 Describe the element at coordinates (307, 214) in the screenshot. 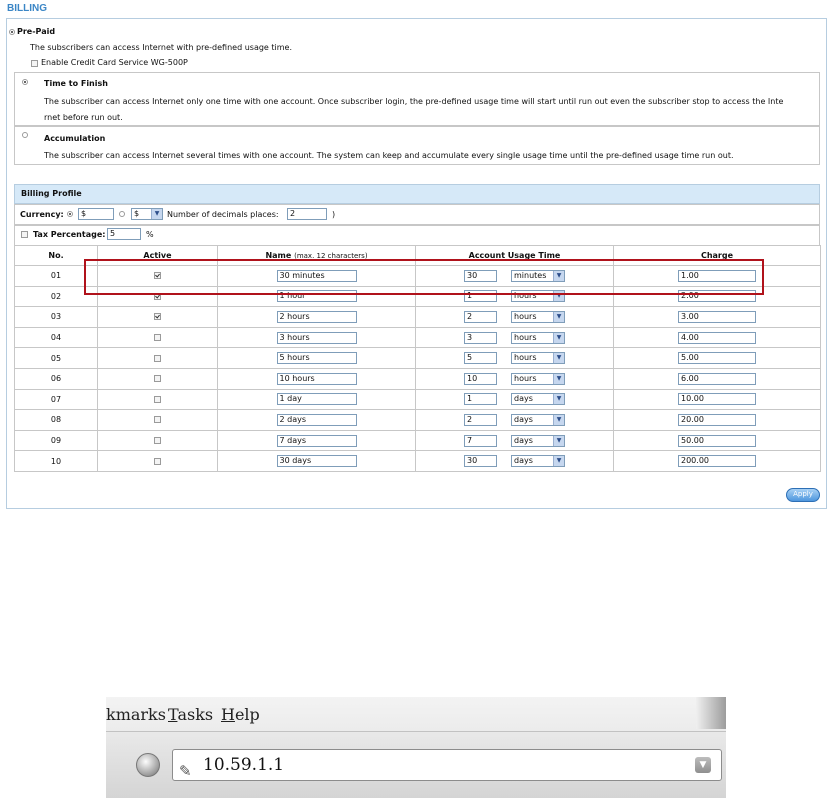

I see `decimals-input: 2` at that location.